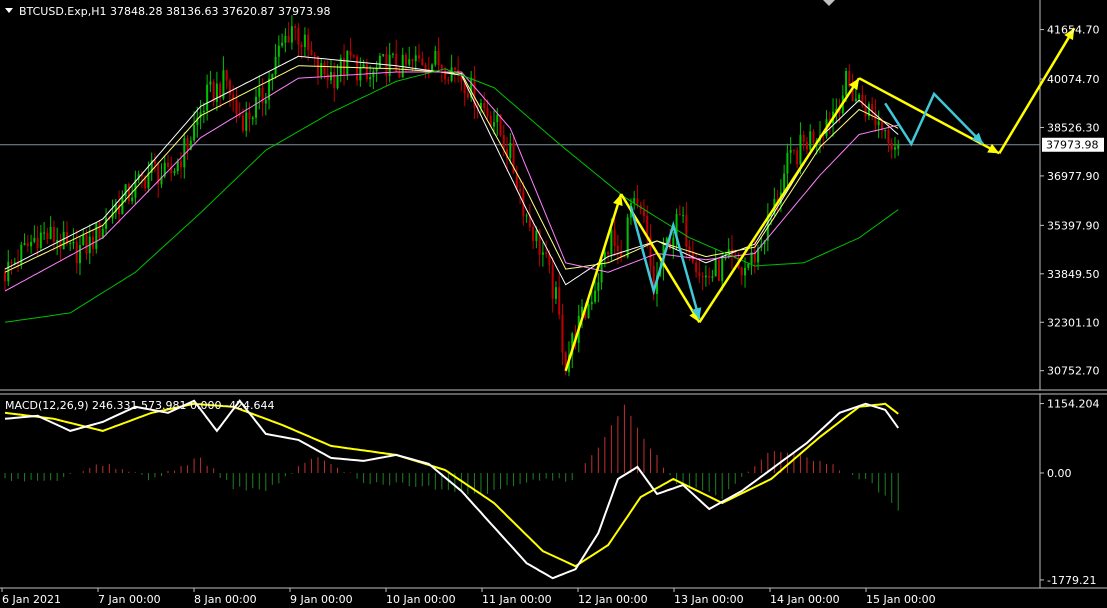  What do you see at coordinates (901, 599) in the screenshot?
I see `time-tick-label: 15 Jan 00:00` at bounding box center [901, 599].